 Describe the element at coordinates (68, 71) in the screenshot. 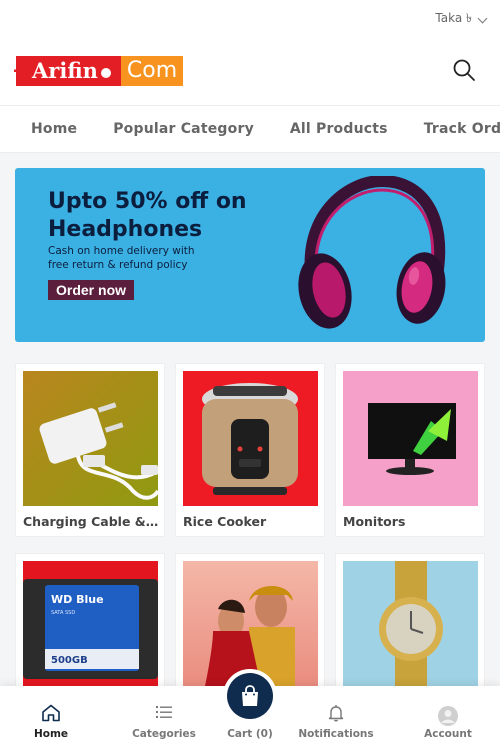

I see `logo-text-arifin: Arifin` at that location.